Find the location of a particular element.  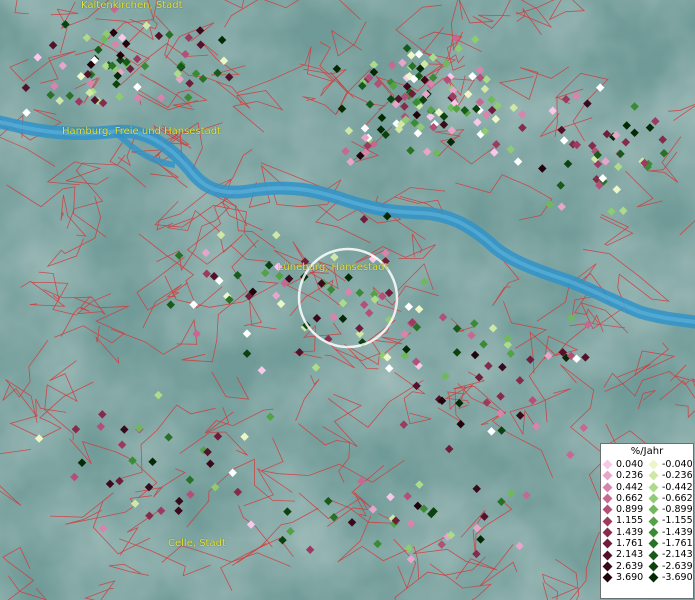

legend-entry-positive: 0.040 is located at coordinates (624, 464).